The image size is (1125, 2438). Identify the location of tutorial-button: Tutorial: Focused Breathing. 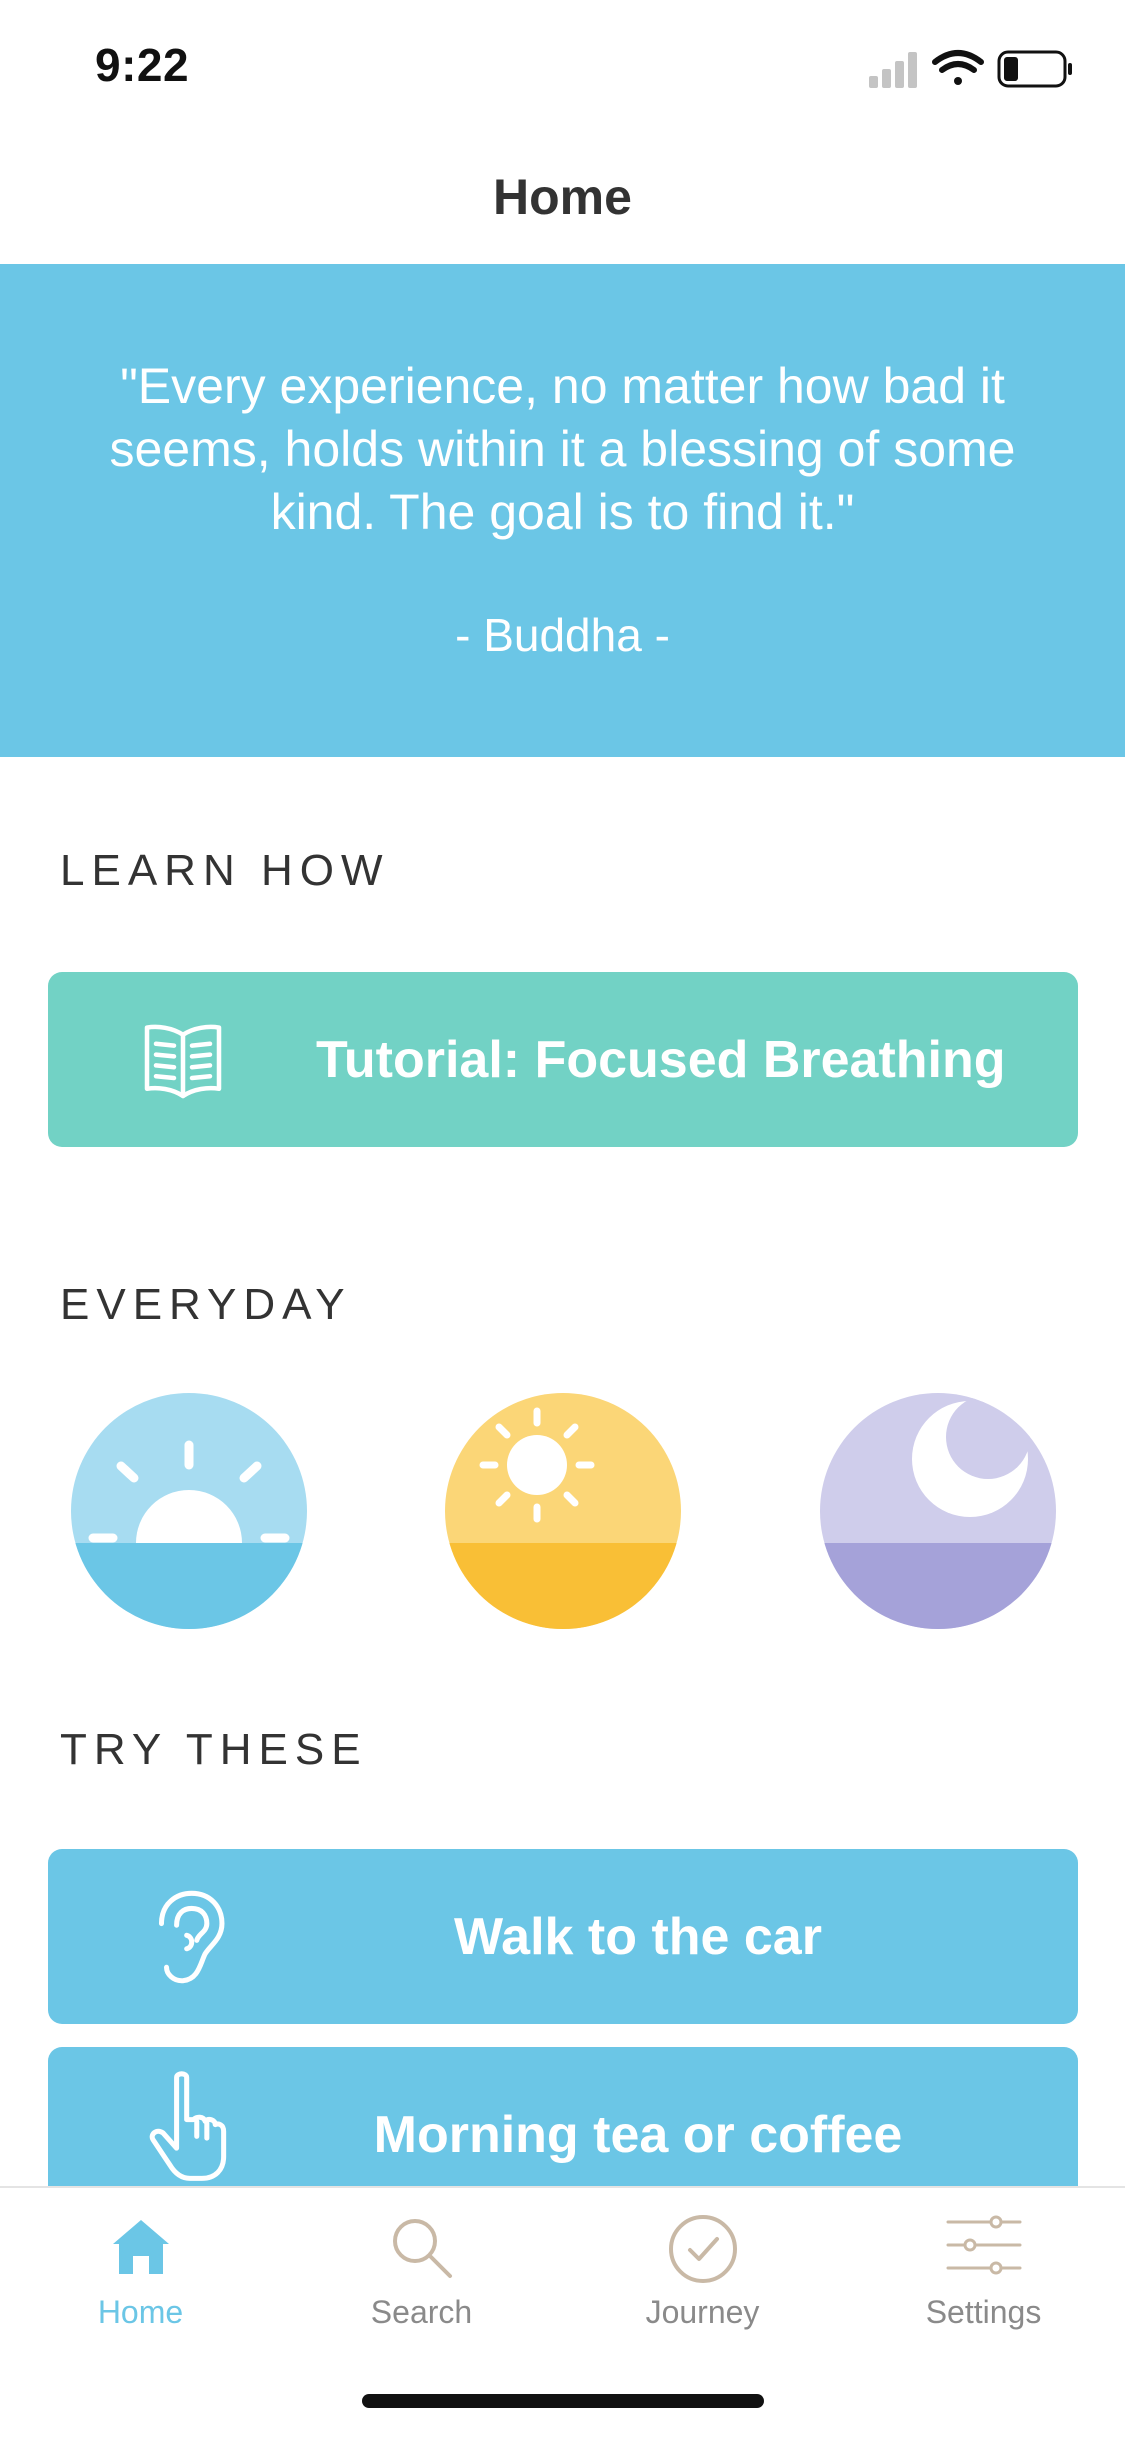
(563, 1059).